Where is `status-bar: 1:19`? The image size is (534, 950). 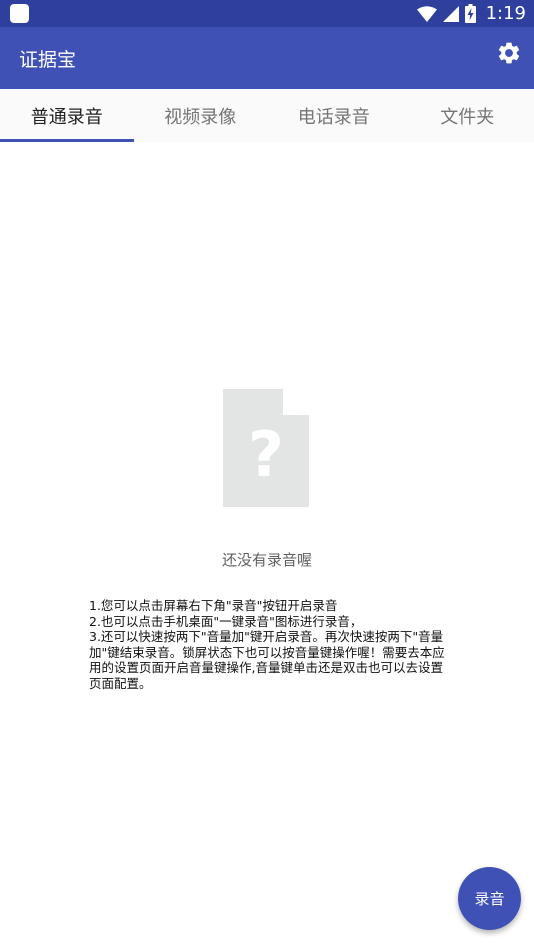 status-bar: 1:19 is located at coordinates (267, 13).